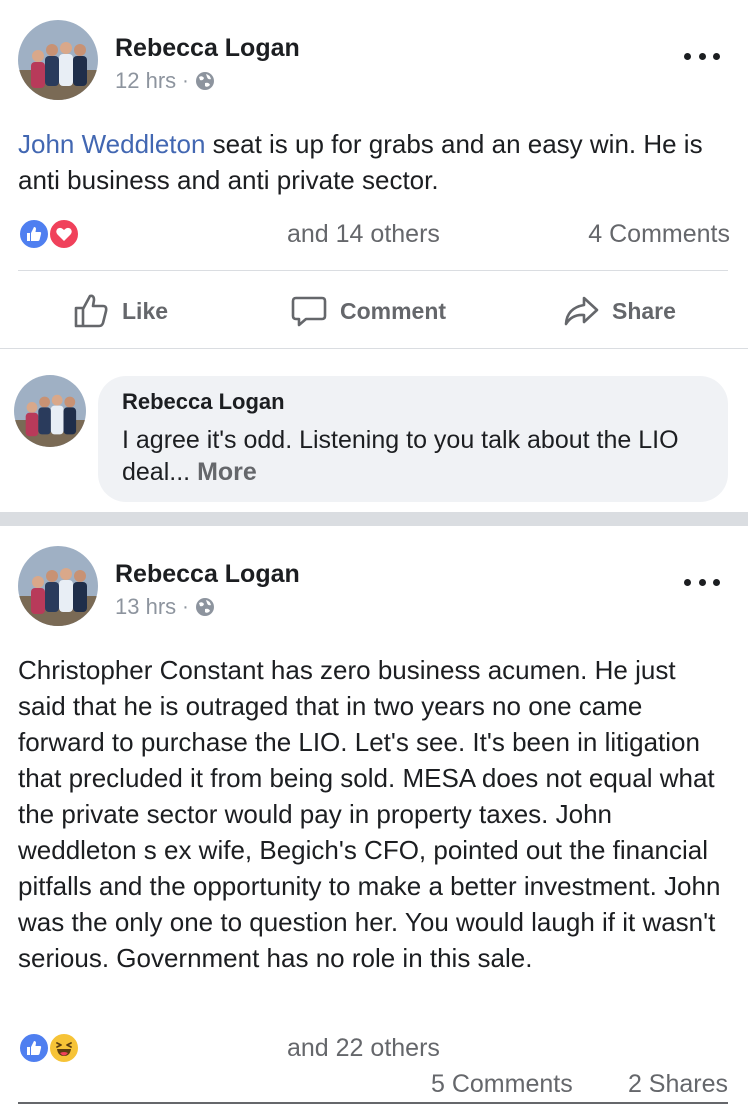 The width and height of the screenshot is (748, 1104). I want to click on comments-count: 5 Comments, so click(502, 1084).